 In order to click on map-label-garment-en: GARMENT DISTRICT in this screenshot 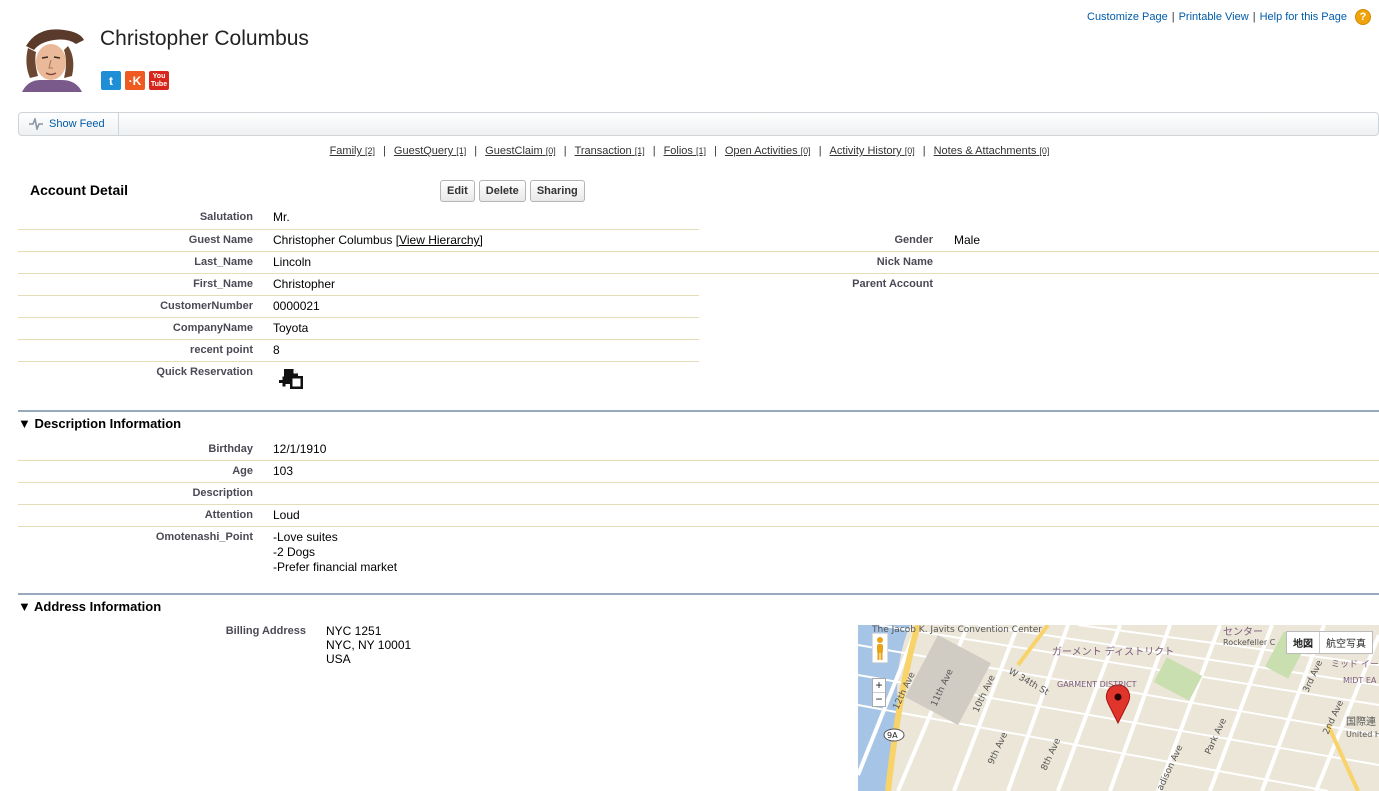, I will do `click(1097, 684)`.